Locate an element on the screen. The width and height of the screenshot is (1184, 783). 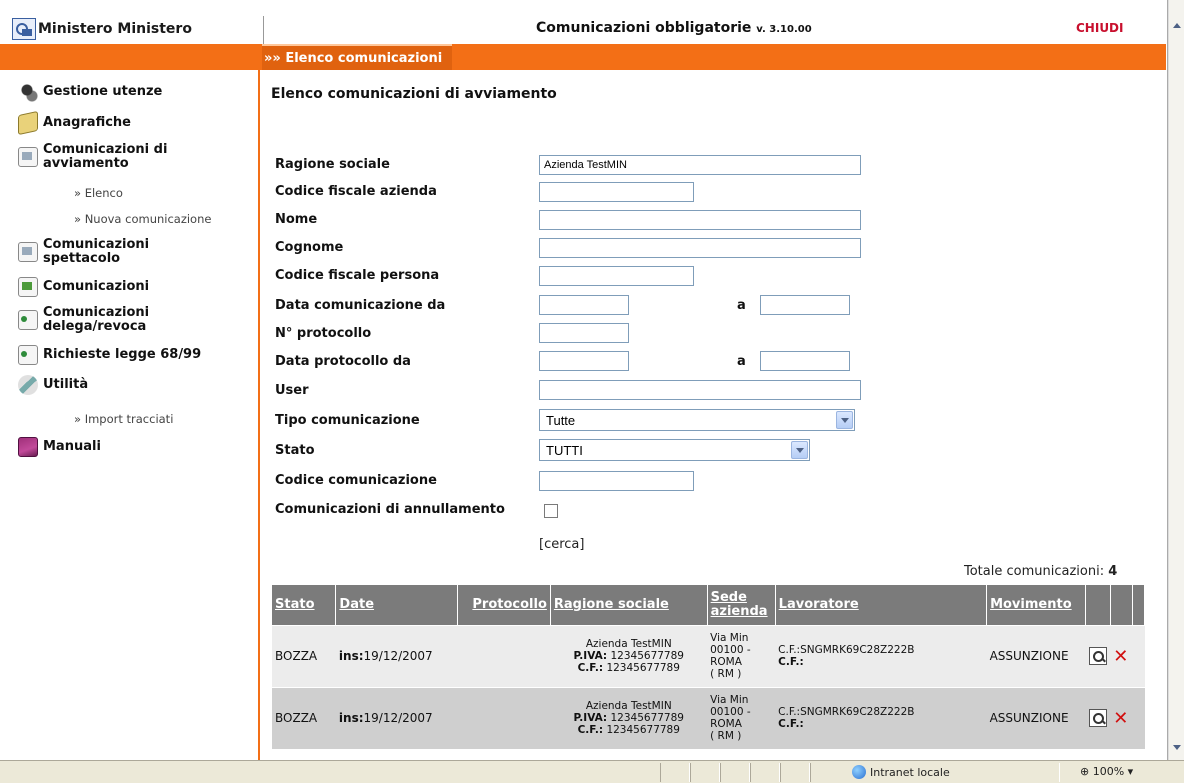
browser-status-bar: Intranet locale ⊕ 100% ▾ is located at coordinates (592, 771).